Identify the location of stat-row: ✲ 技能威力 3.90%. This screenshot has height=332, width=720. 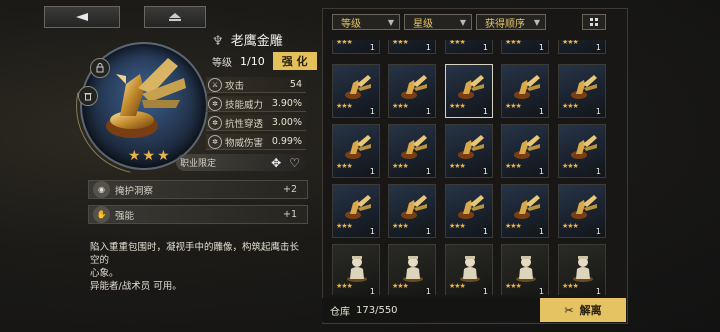
(256, 104).